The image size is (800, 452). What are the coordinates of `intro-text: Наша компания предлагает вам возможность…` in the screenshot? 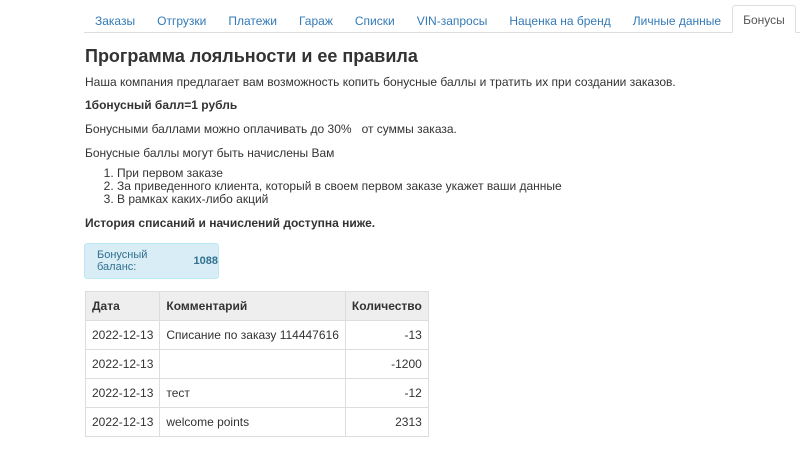 It's located at (380, 82).